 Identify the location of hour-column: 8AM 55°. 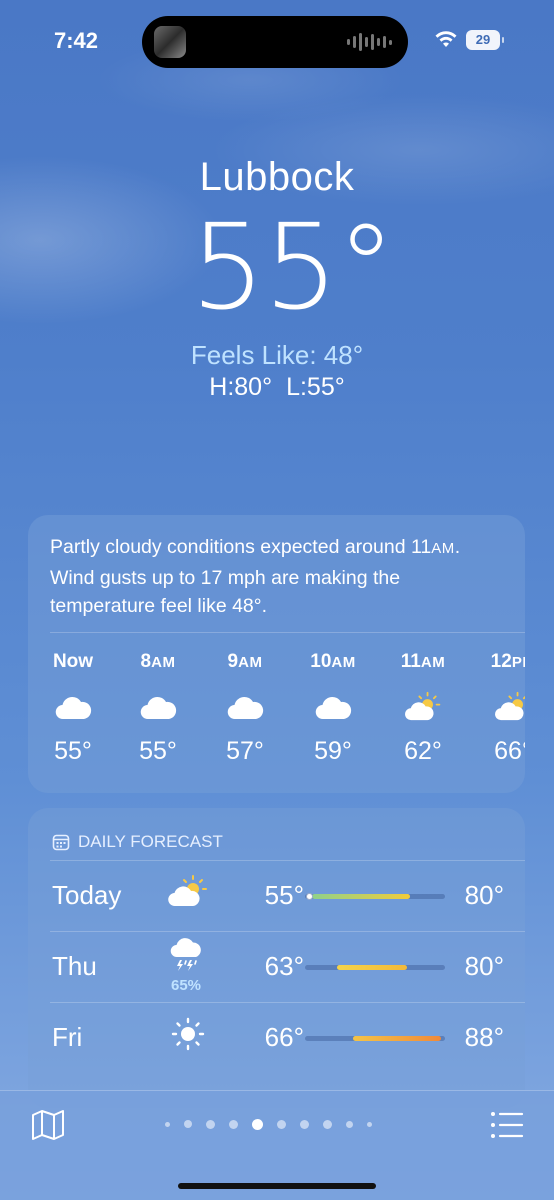
(158, 708).